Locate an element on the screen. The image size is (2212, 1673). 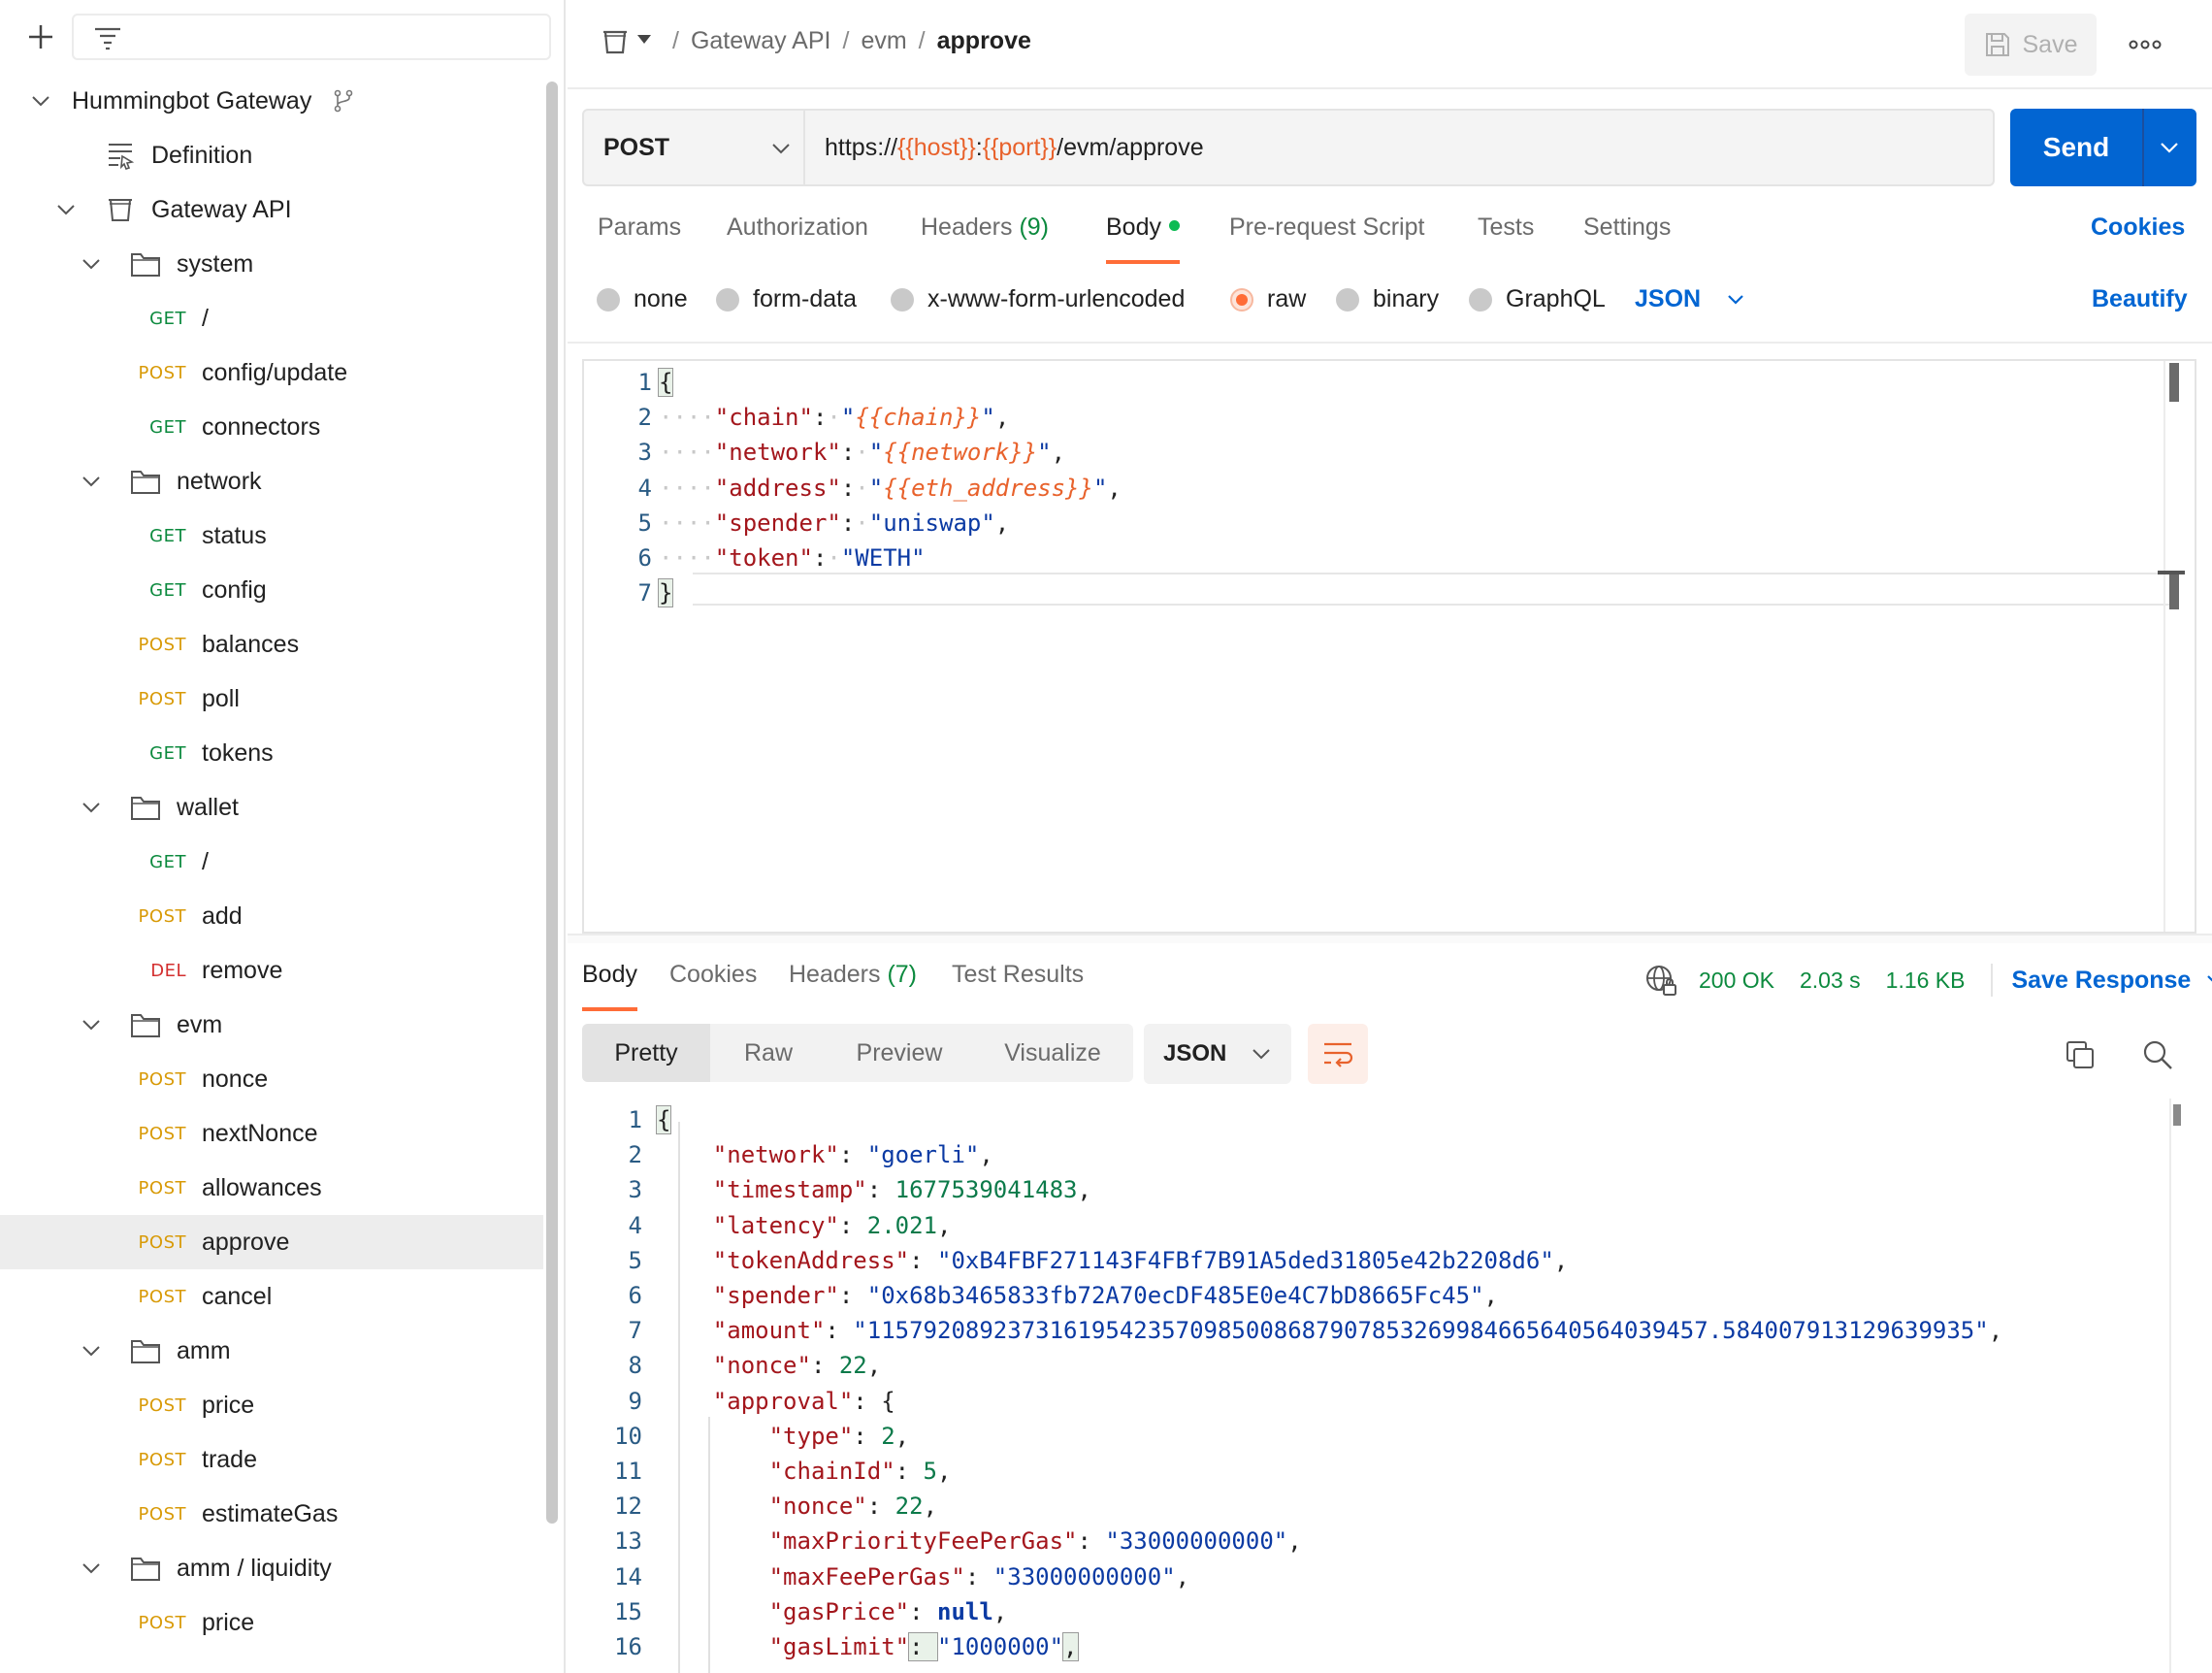
tab-authorization: Authorization is located at coordinates (798, 238).